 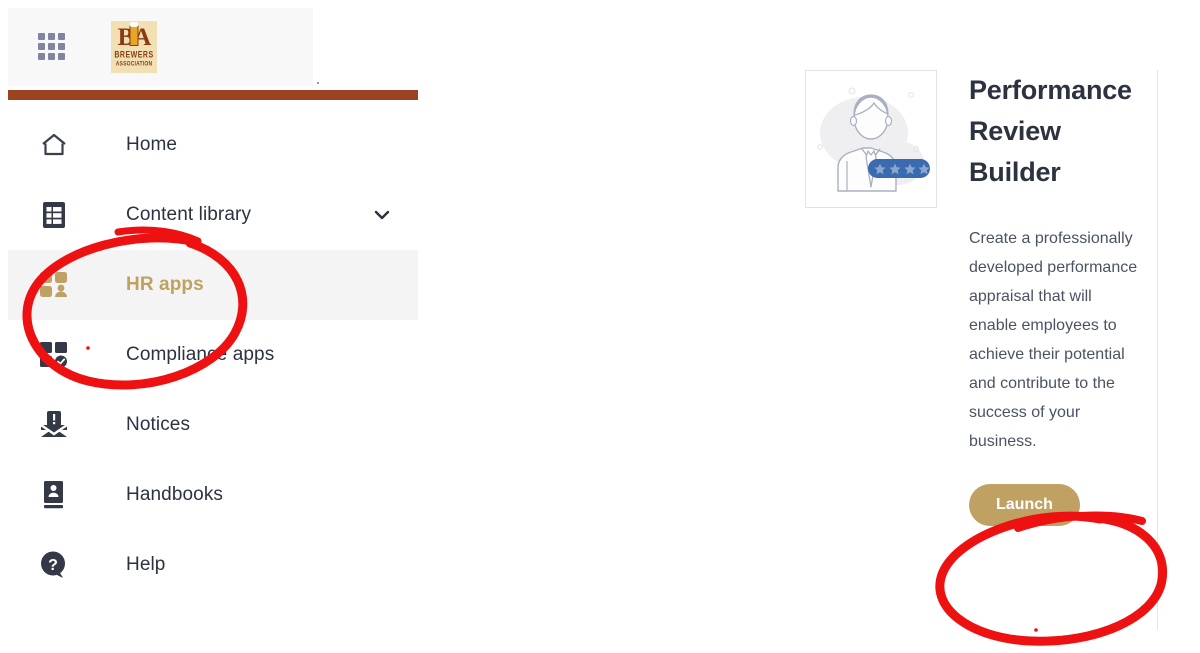 What do you see at coordinates (163, 47) in the screenshot?
I see `sidebar-header: BA BREWERS ASSOCIATION` at bounding box center [163, 47].